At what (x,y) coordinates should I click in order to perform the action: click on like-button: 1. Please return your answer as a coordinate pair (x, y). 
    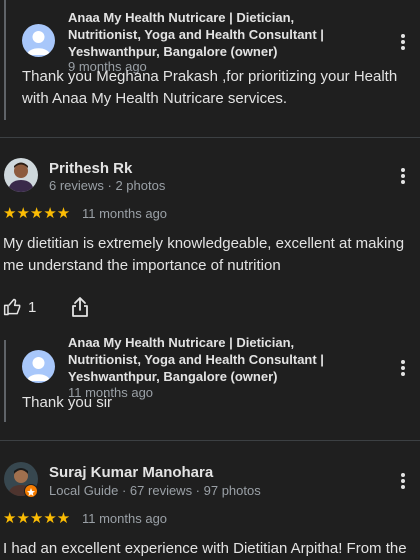
    Looking at the image, I should click on (23, 309).